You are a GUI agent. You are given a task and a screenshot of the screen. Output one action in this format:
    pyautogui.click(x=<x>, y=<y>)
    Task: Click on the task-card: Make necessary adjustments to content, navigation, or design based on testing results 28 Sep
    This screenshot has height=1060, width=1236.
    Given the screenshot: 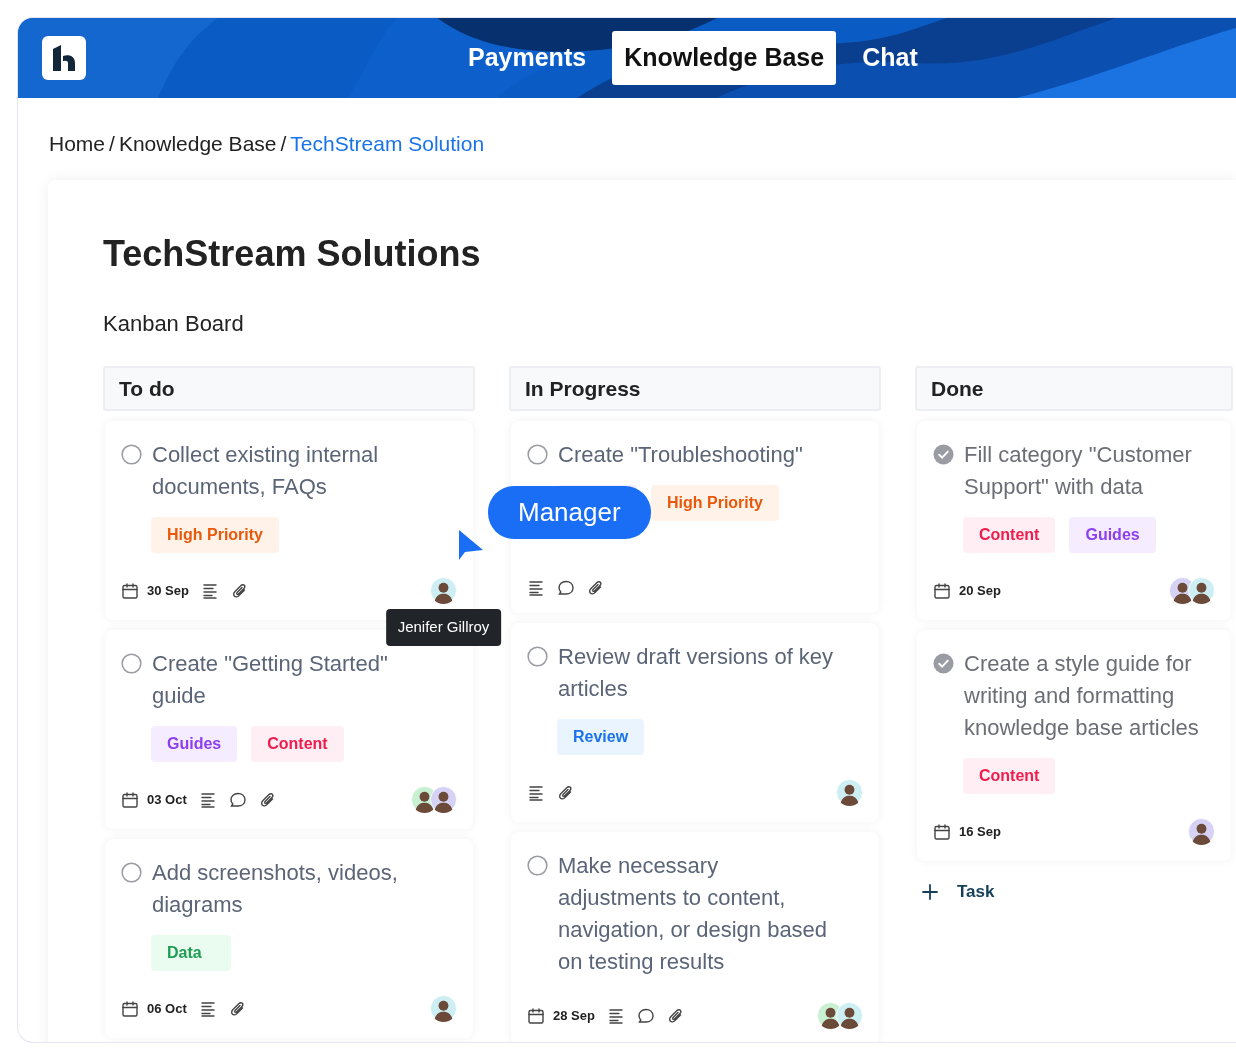 What is the action you would take?
    pyautogui.click(x=695, y=937)
    